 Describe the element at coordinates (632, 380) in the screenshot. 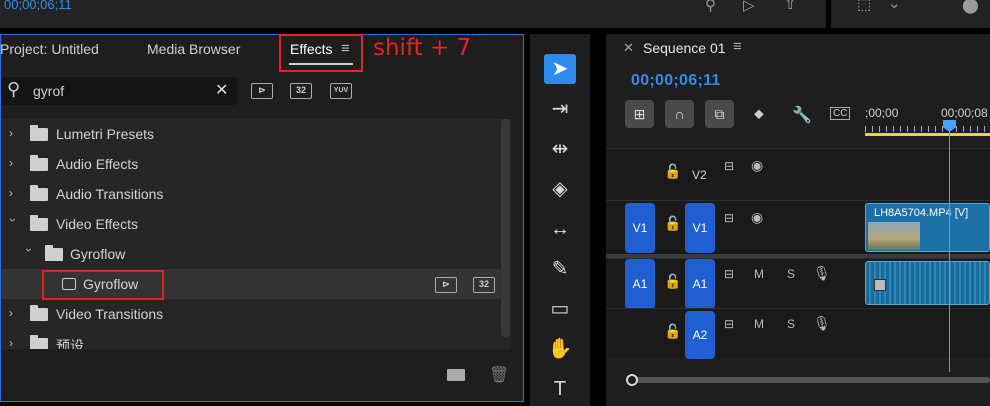

I see `zoom-handle` at that location.